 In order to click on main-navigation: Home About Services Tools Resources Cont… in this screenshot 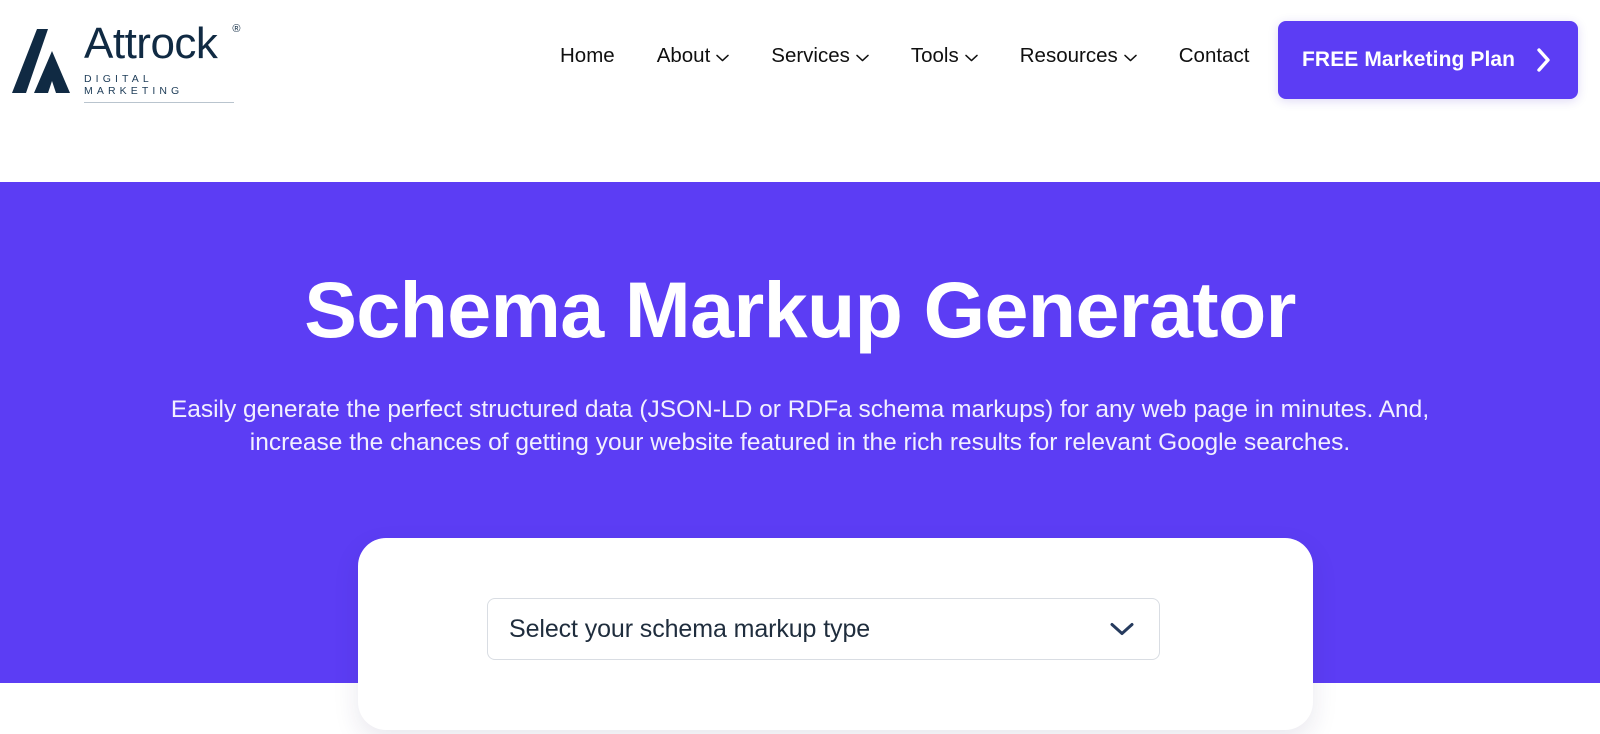, I will do `click(913, 56)`.